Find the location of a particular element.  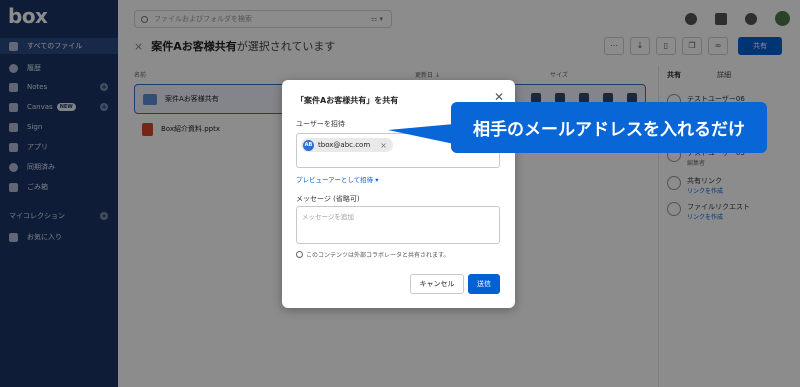

callout-pointer is located at coordinates (421, 134).